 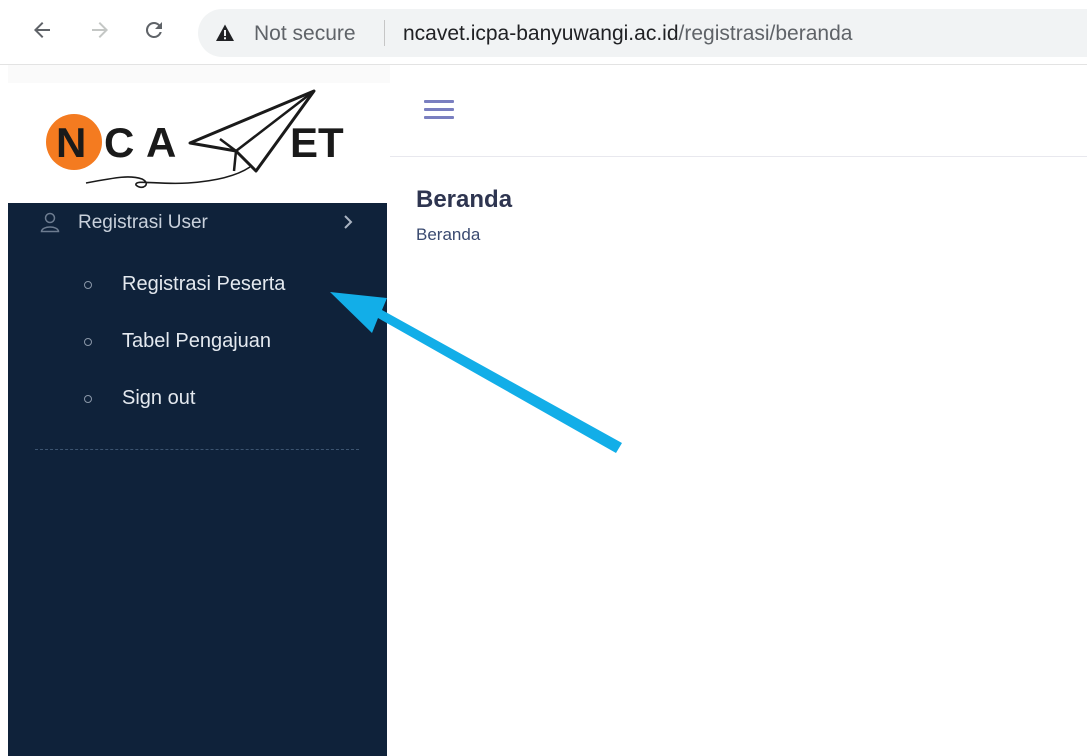 I want to click on sidebar-logo-area: N C A ET, so click(x=195, y=134).